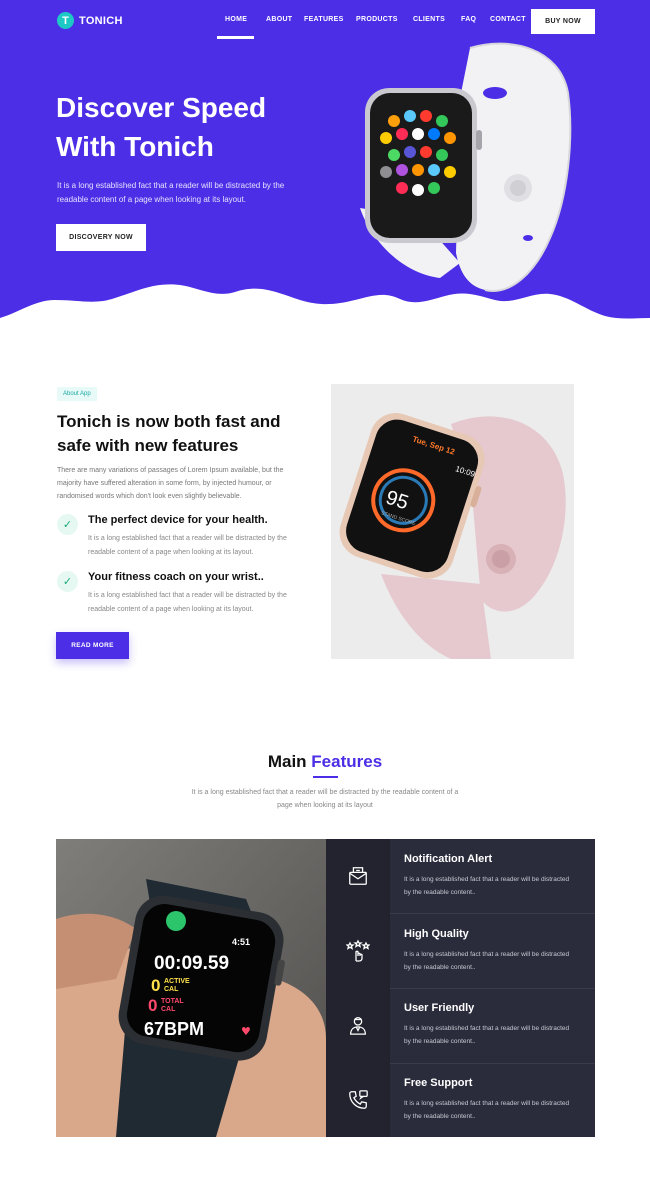 This screenshot has height=1182, width=650. I want to click on buy-now-button: BUY NOW, so click(563, 21).